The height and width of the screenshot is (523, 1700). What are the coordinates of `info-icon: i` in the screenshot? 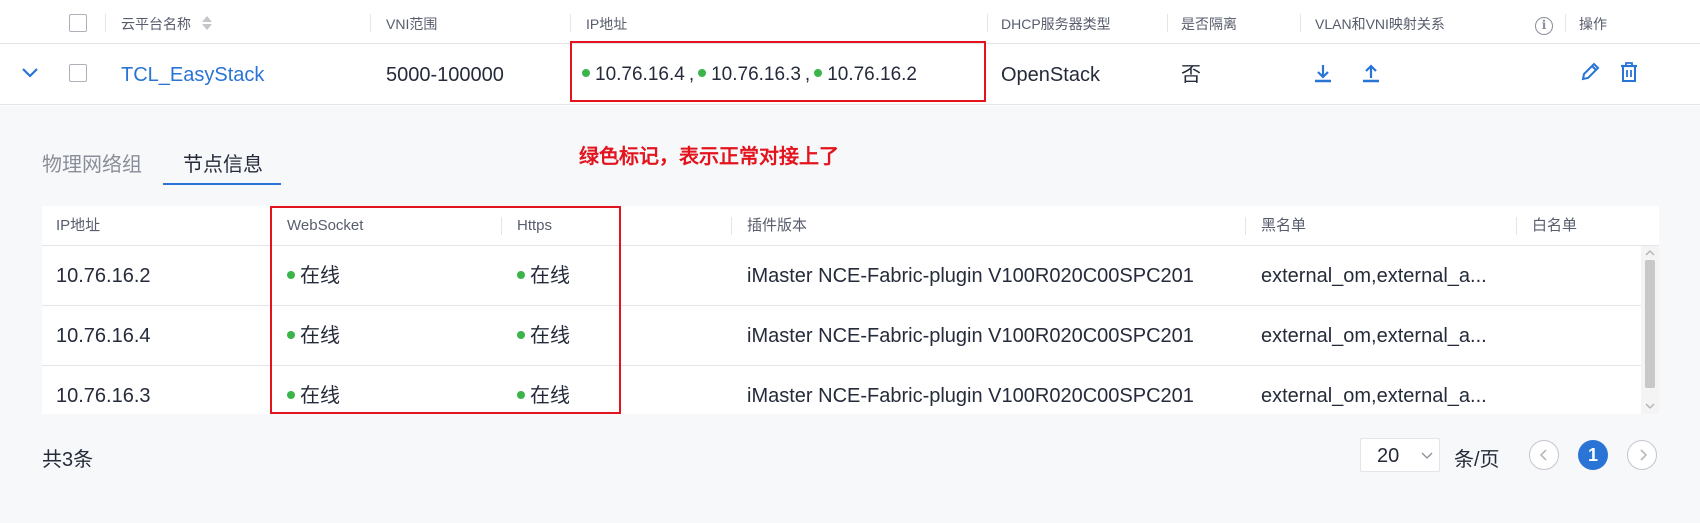 It's located at (1544, 26).